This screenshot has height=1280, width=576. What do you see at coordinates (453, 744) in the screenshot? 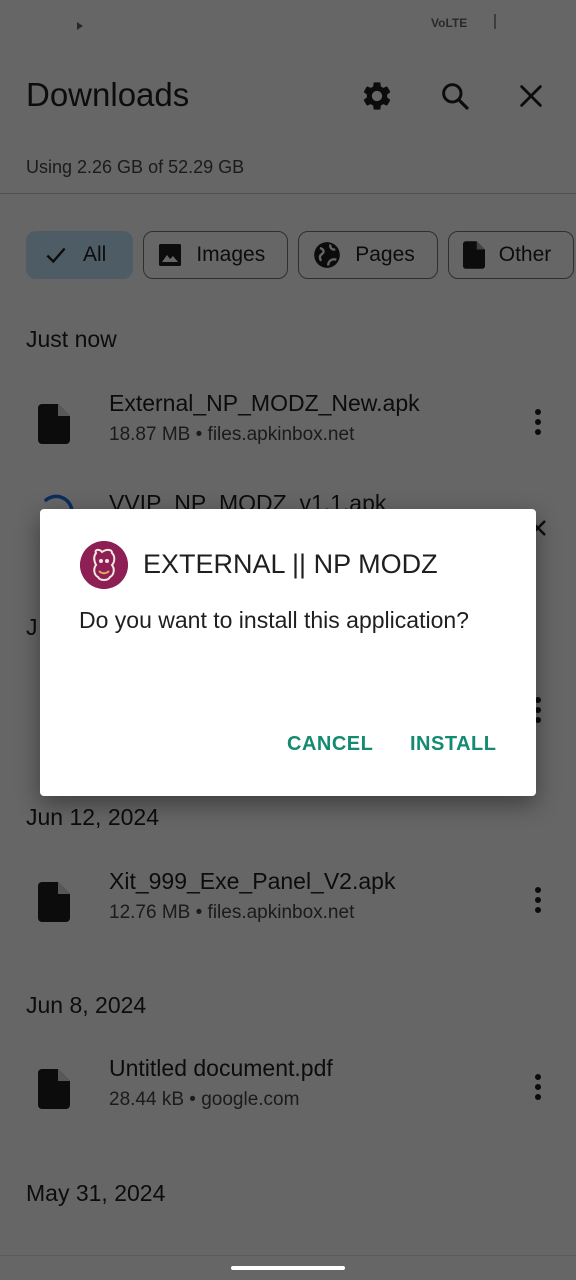
I see `install-button: INSTALL` at bounding box center [453, 744].